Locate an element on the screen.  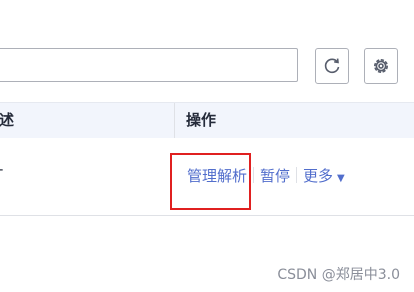
gear-icon is located at coordinates (381, 66).